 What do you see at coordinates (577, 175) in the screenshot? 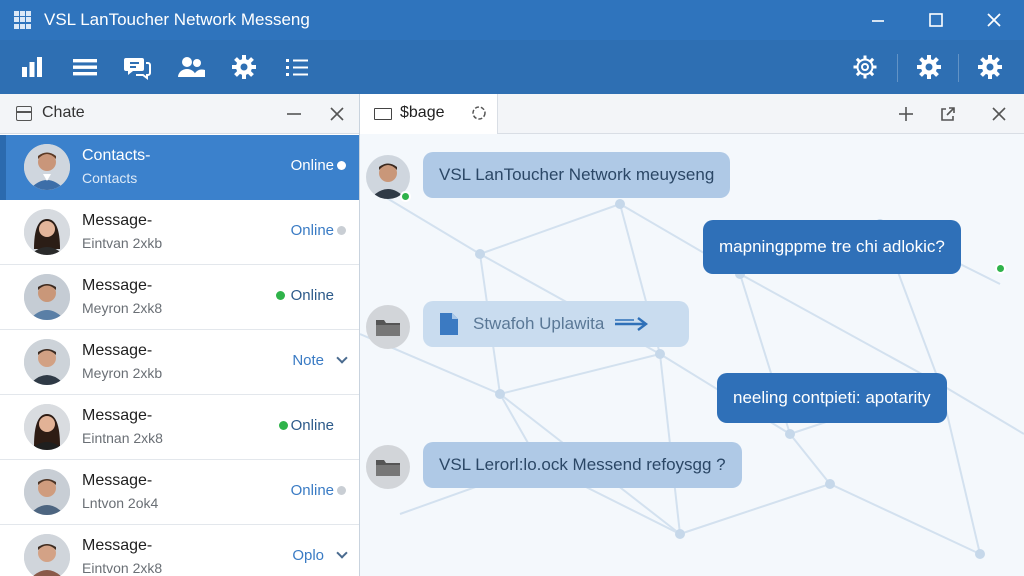
I see `incoming-message: VSL LanToucher Network meuyseng` at bounding box center [577, 175].